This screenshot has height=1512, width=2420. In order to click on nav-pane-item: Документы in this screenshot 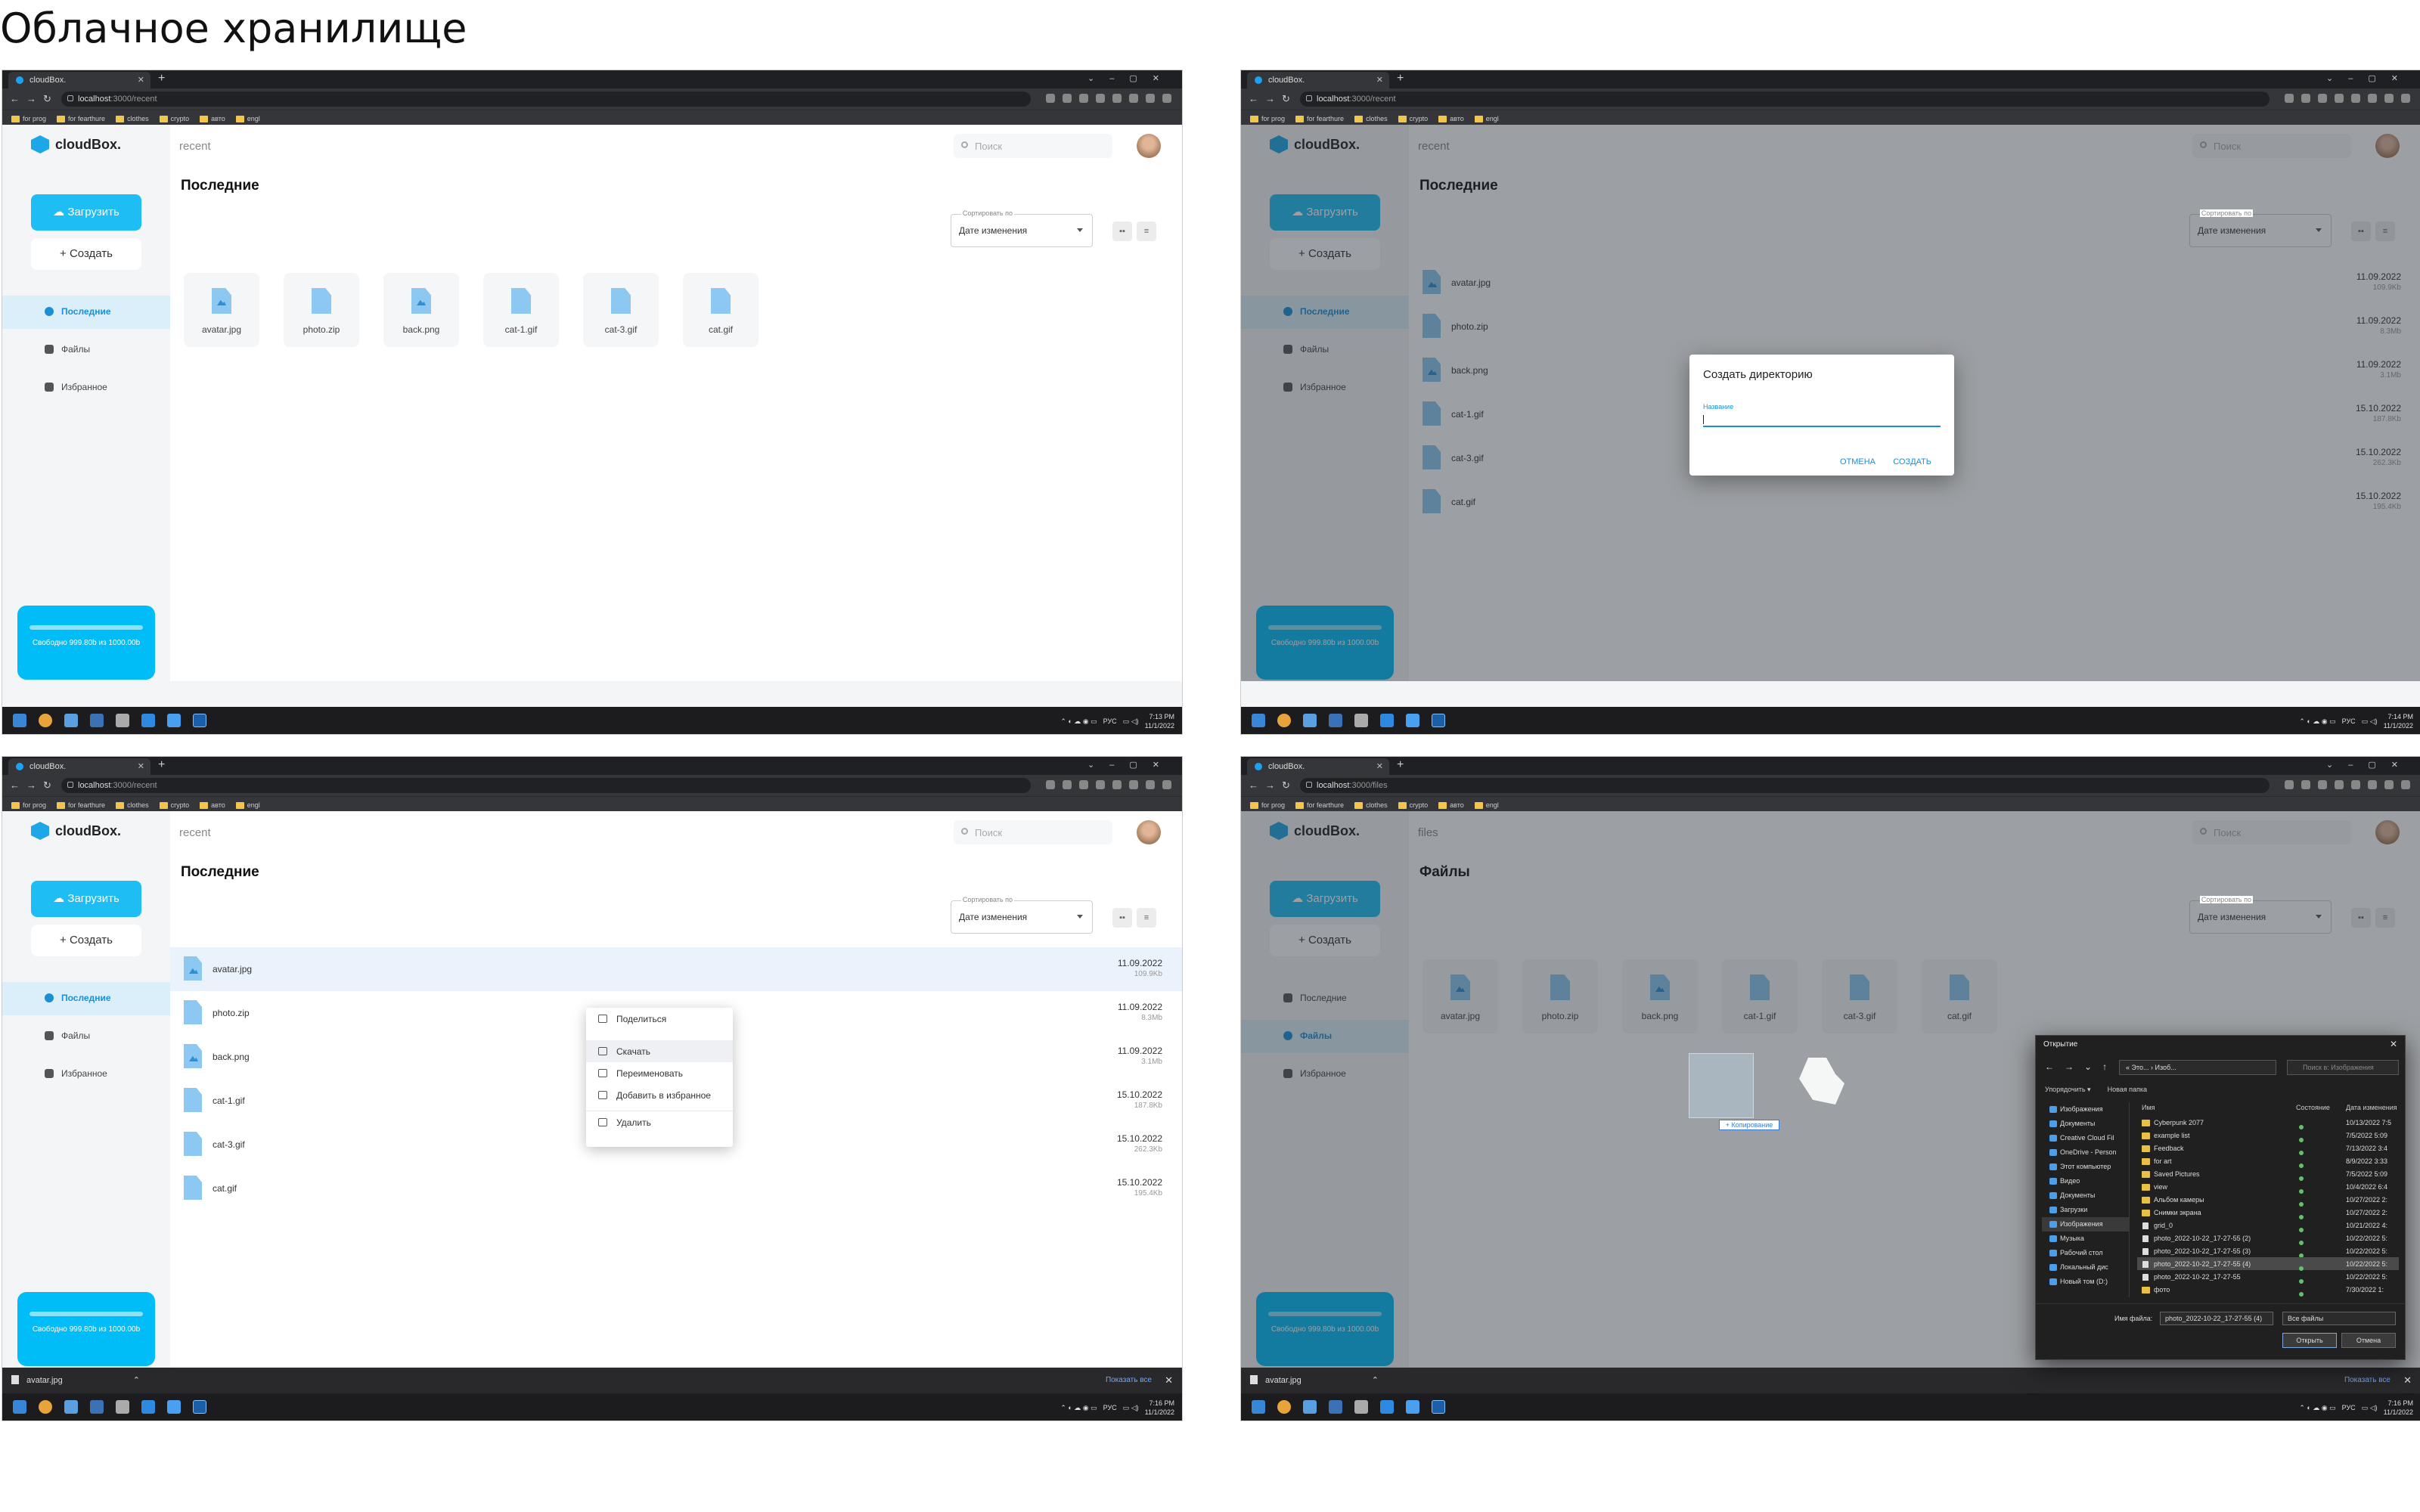, I will do `click(2085, 1124)`.